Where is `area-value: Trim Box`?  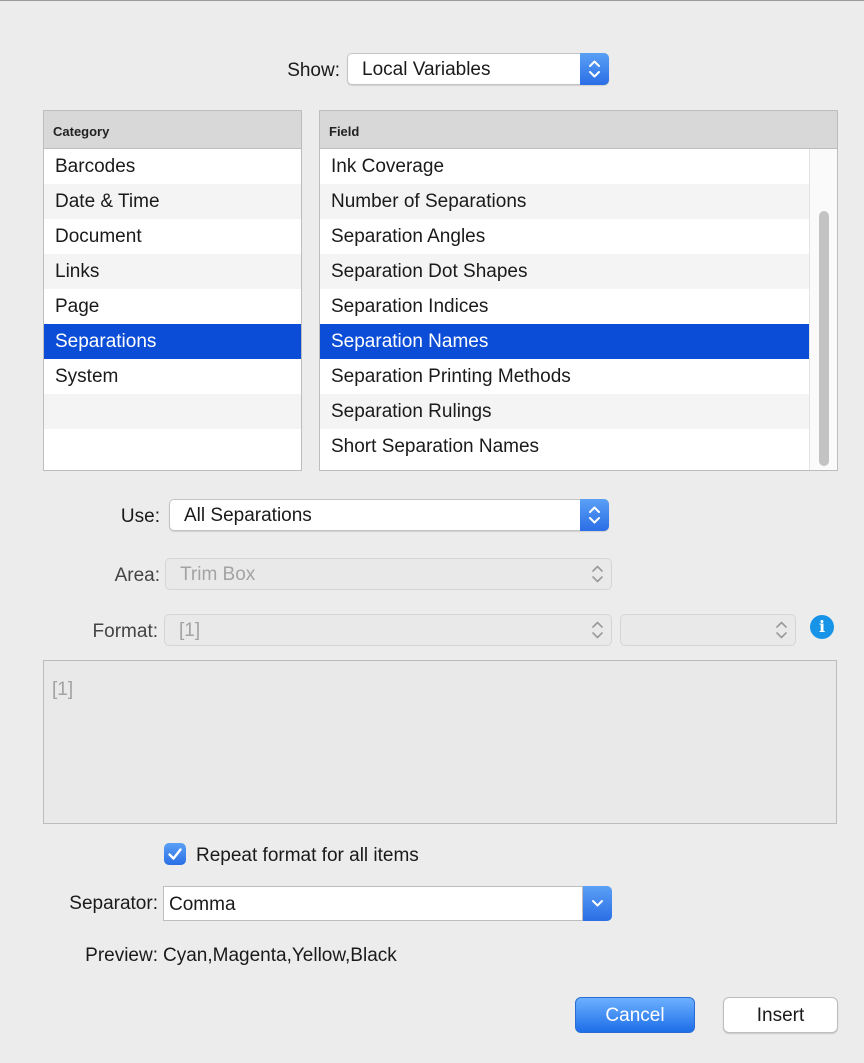 area-value: Trim Box is located at coordinates (218, 574).